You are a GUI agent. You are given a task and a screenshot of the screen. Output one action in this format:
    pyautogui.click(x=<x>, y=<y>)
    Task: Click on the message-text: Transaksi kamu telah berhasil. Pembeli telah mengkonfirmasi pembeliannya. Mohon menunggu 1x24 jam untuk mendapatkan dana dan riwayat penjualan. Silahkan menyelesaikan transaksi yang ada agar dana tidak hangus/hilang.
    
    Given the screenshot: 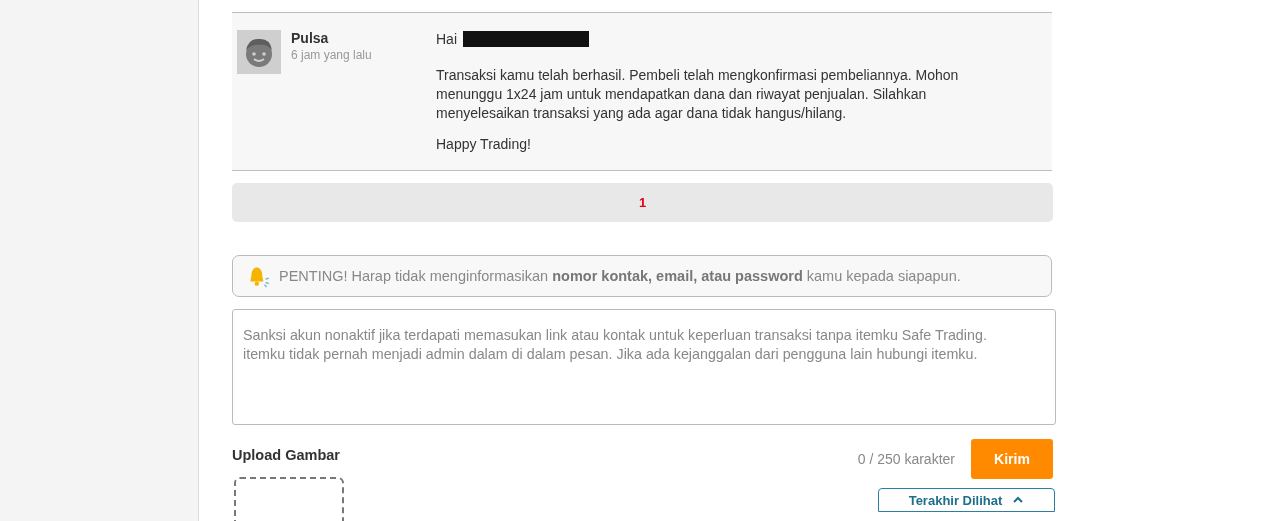 What is the action you would take?
    pyautogui.click(x=698, y=94)
    